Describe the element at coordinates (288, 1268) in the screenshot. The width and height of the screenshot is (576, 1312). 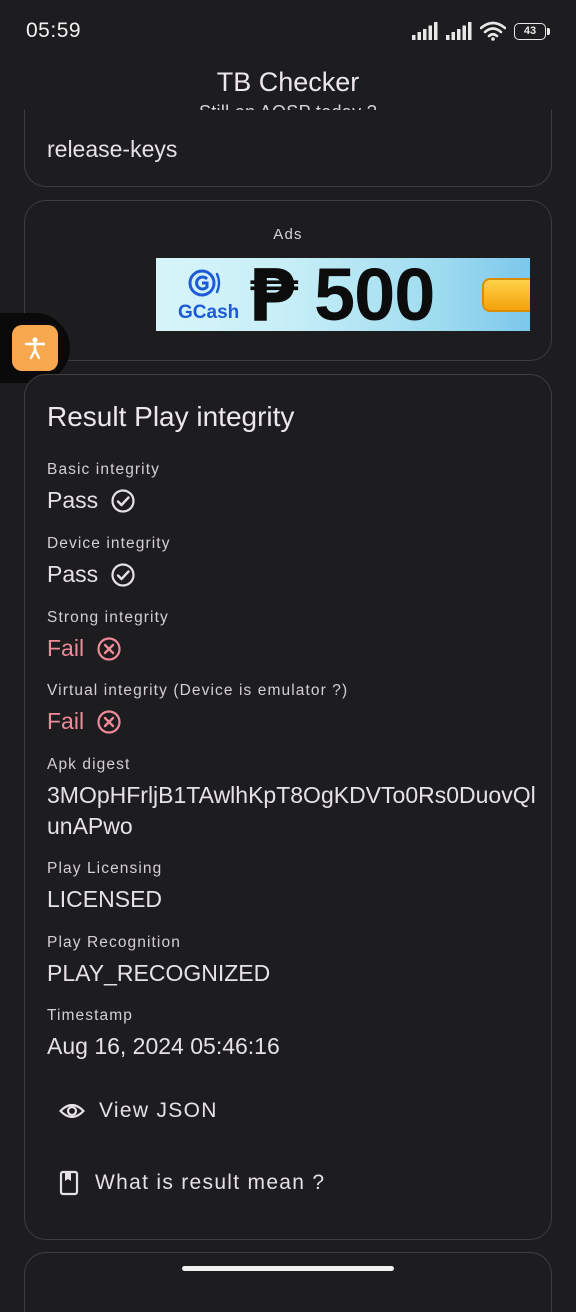
I see `home-indicator` at that location.